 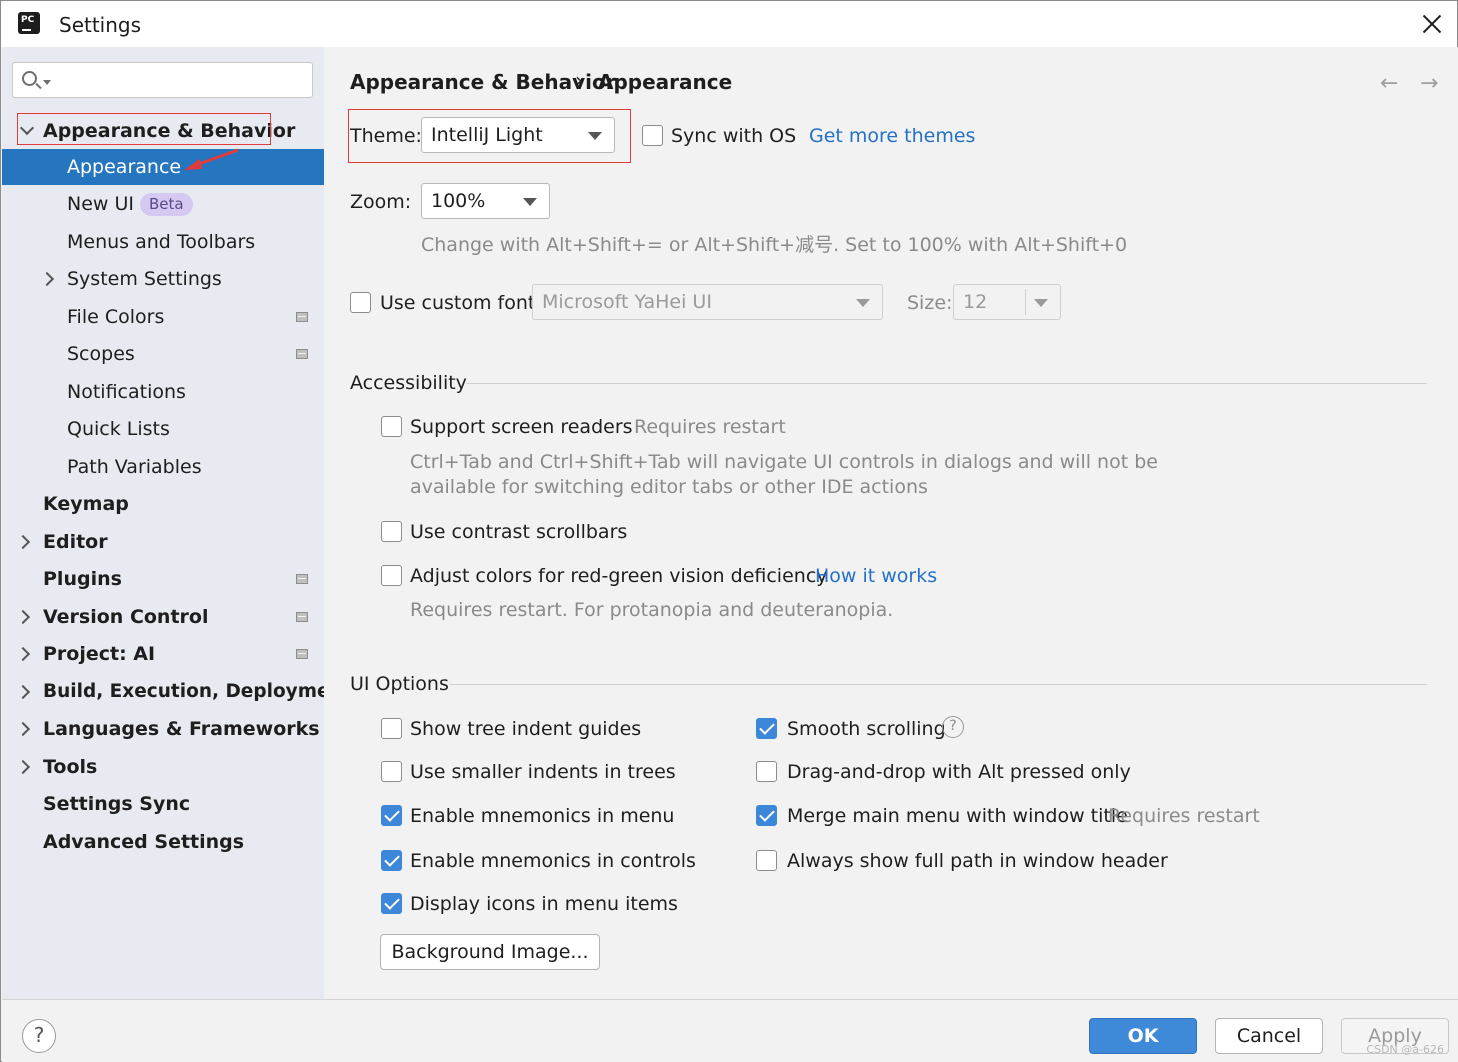 I want to click on sidebar-item-version-control: Version Control, so click(x=163, y=617).